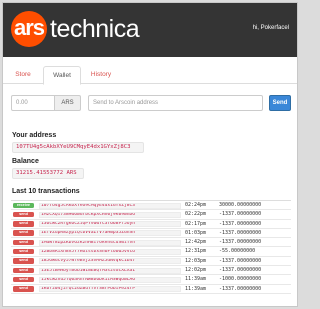  What do you see at coordinates (110, 205) in the screenshot?
I see `tx-address: 107TU4g5cAkbXYeU9CMqyE4dx1GYxZj8C3` at bounding box center [110, 205].